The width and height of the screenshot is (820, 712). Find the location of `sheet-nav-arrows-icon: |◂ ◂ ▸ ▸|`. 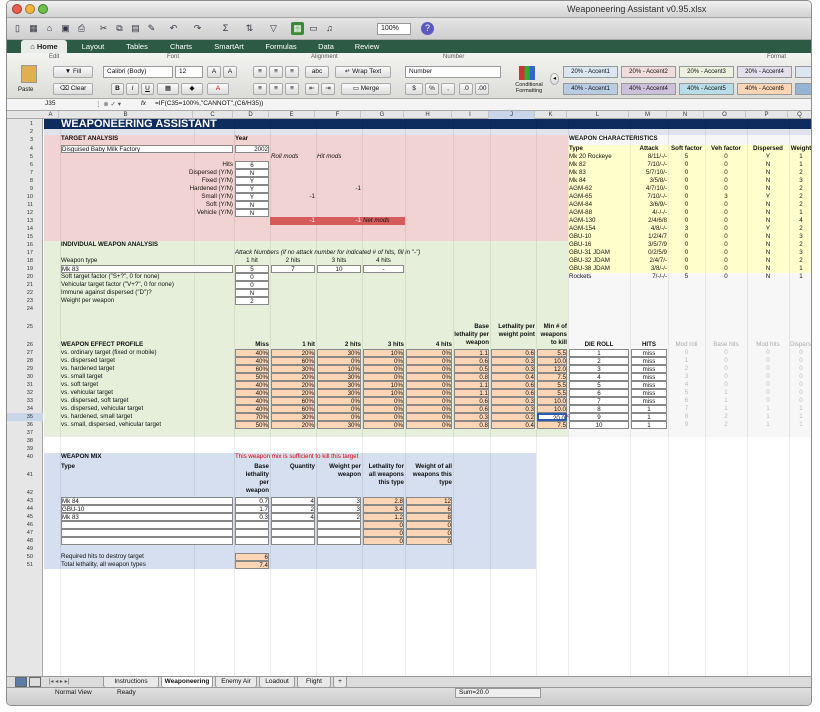

sheet-nav-arrows-icon: |◂ ◂ ▸ ▸| is located at coordinates (59, 682).